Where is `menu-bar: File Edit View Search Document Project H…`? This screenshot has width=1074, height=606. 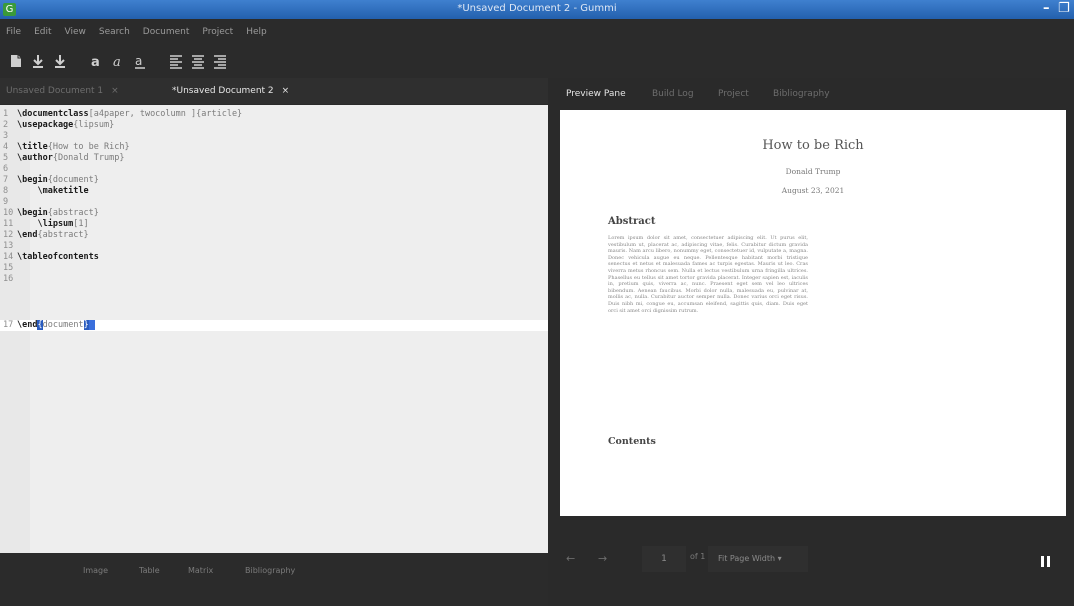 menu-bar: File Edit View Search Document Project H… is located at coordinates (537, 32).